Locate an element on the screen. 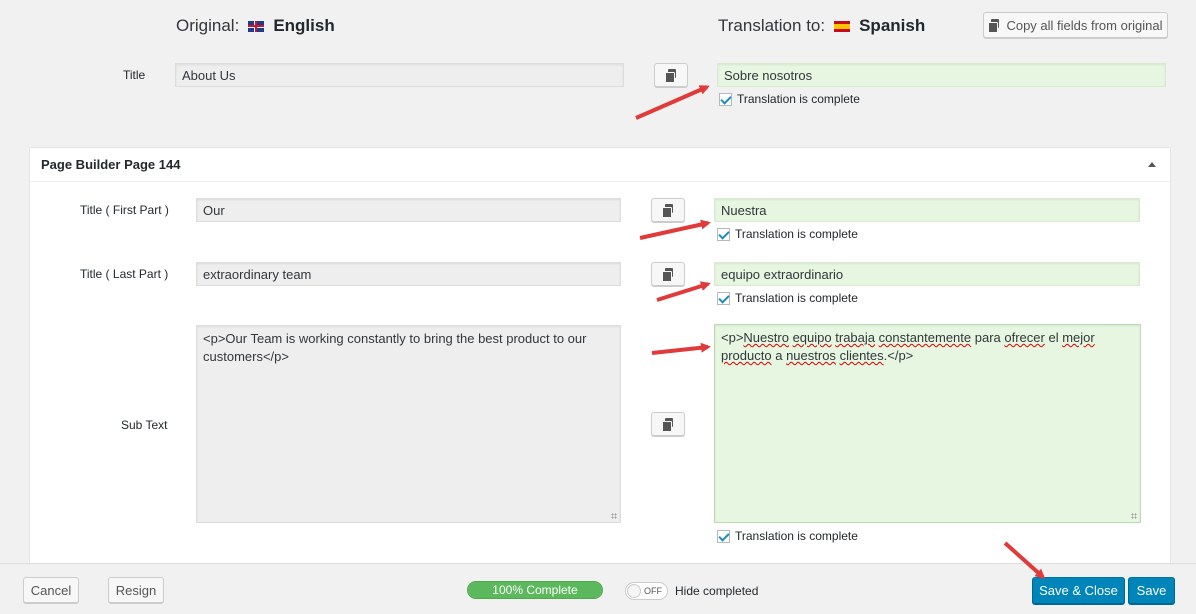 Image resolution: width=1196 pixels, height=614 pixels. title-original-field: About Us is located at coordinates (399, 75).